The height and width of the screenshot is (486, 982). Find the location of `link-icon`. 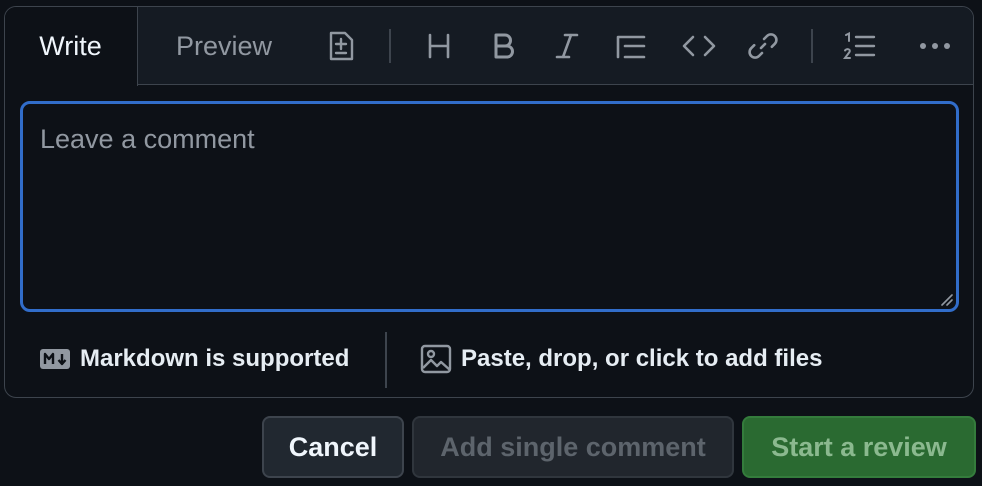

link-icon is located at coordinates (763, 46).